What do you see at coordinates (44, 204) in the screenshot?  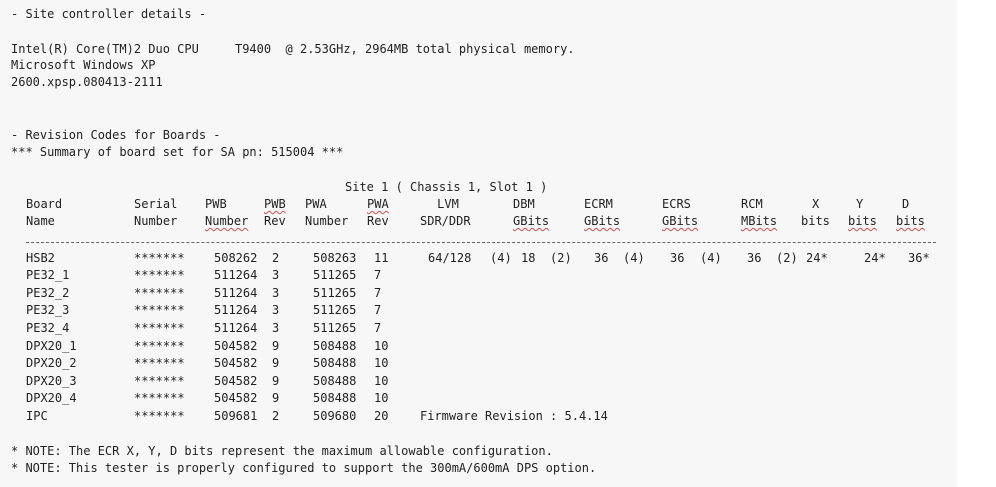 I see `col-board-1: Board` at bounding box center [44, 204].